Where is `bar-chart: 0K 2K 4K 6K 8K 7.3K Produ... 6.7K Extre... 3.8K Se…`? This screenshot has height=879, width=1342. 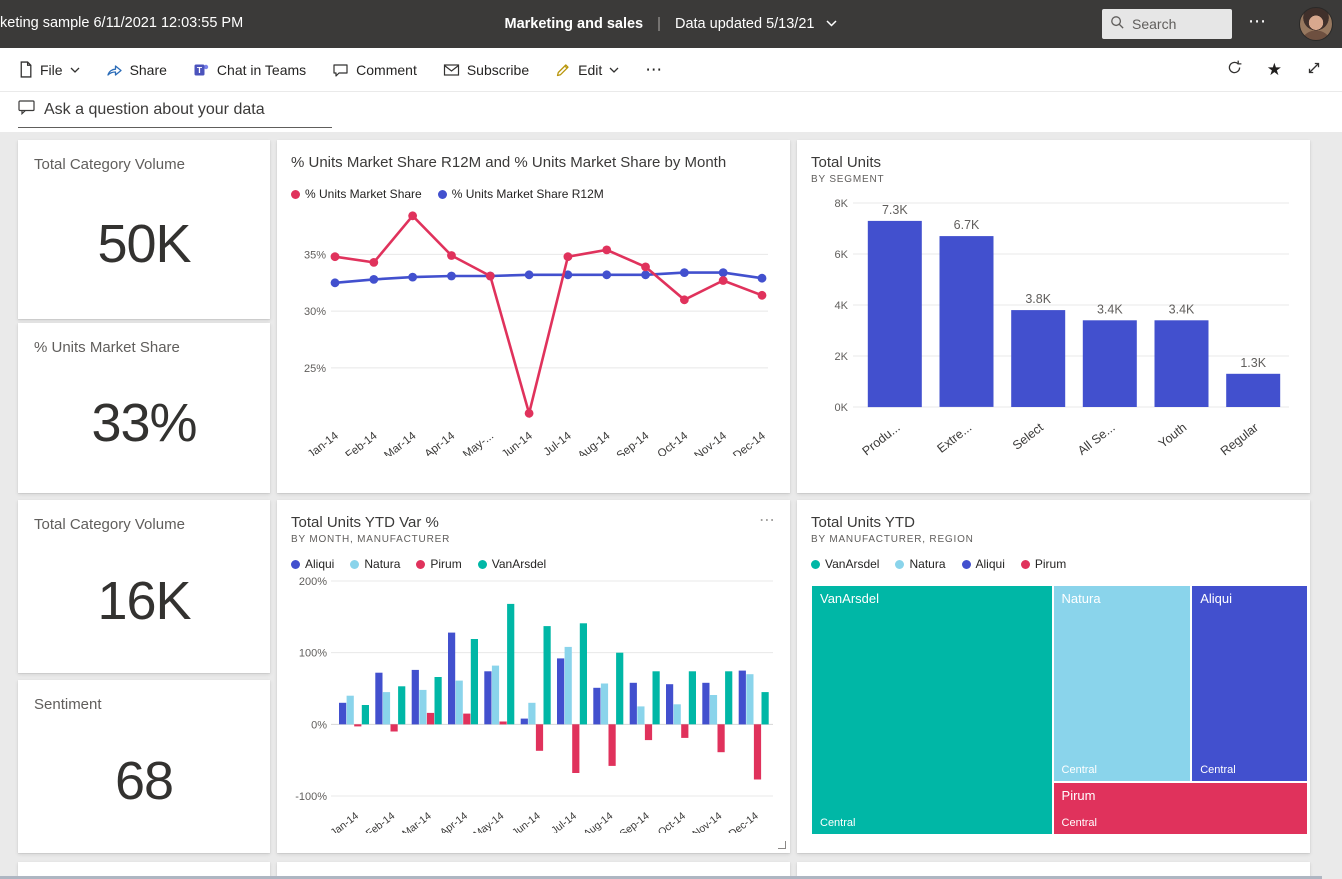
bar-chart: 0K 2K 4K 6K 8K 7.3K Produ... 6.7K Extre... 3.8K Se… is located at coordinates (1054, 332).